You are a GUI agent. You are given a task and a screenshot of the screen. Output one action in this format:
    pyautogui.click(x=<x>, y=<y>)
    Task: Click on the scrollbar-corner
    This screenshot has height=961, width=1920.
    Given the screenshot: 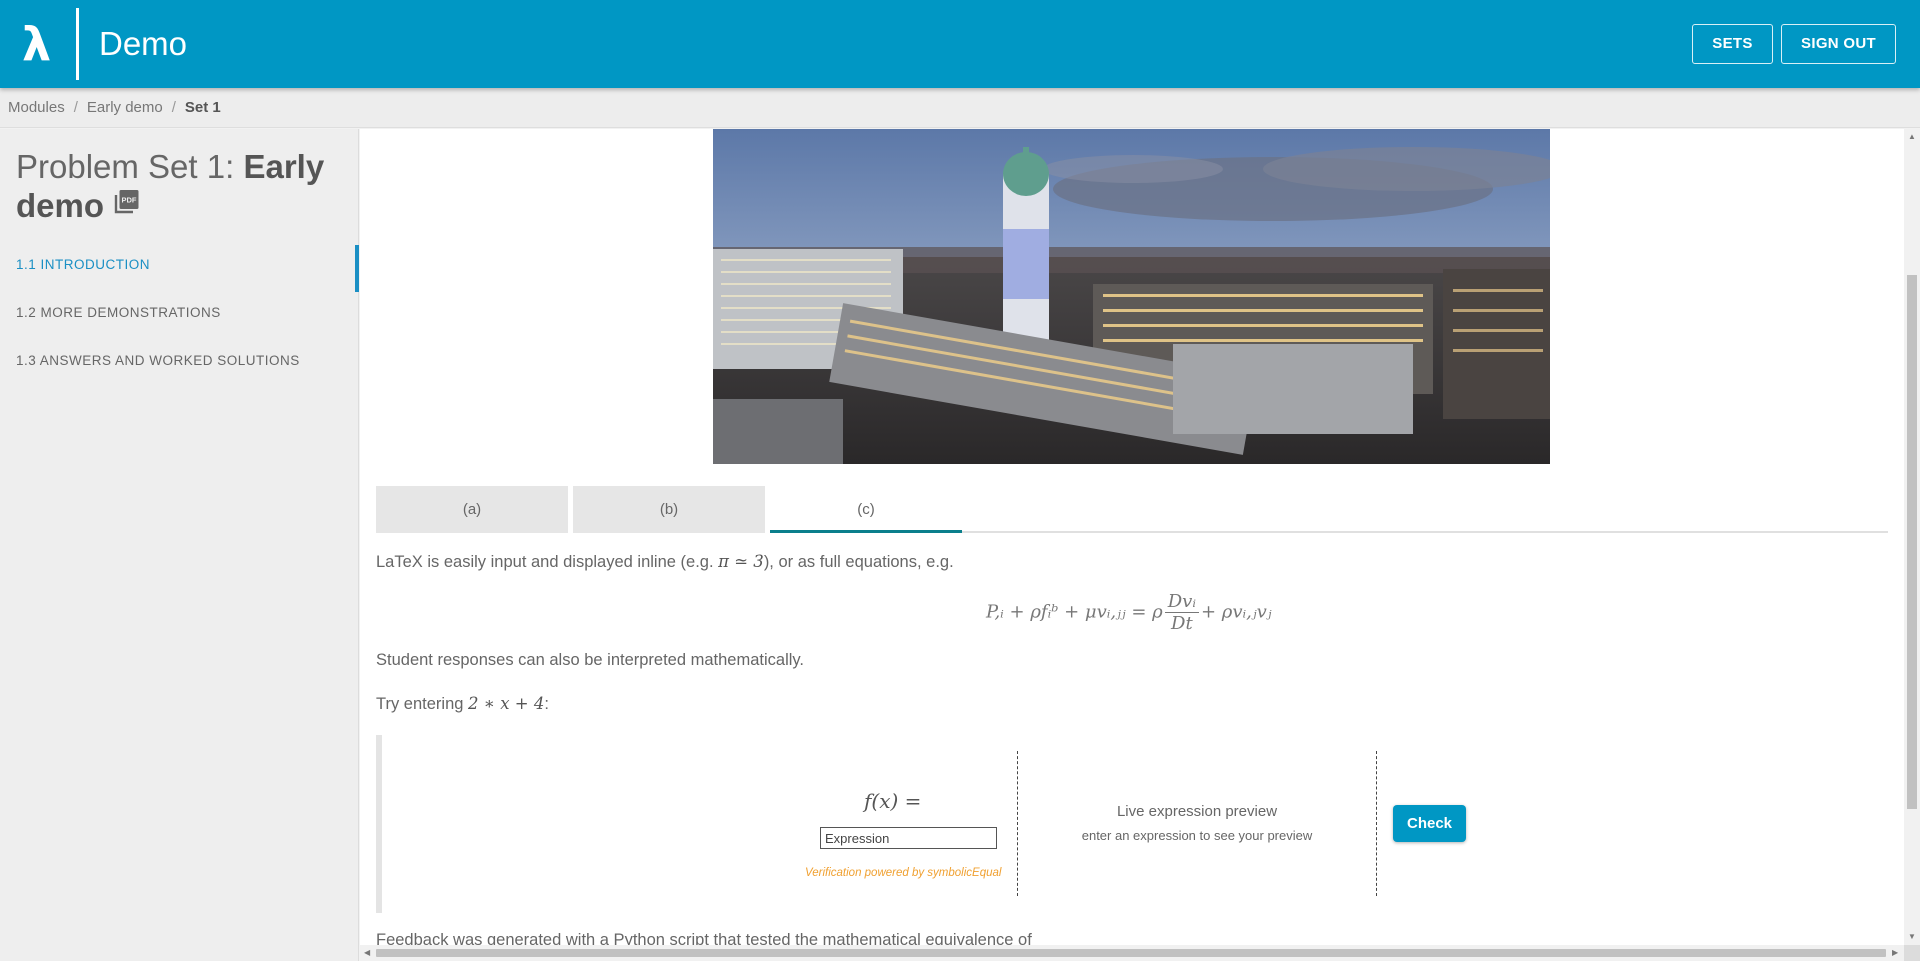 What is the action you would take?
    pyautogui.click(x=1912, y=953)
    